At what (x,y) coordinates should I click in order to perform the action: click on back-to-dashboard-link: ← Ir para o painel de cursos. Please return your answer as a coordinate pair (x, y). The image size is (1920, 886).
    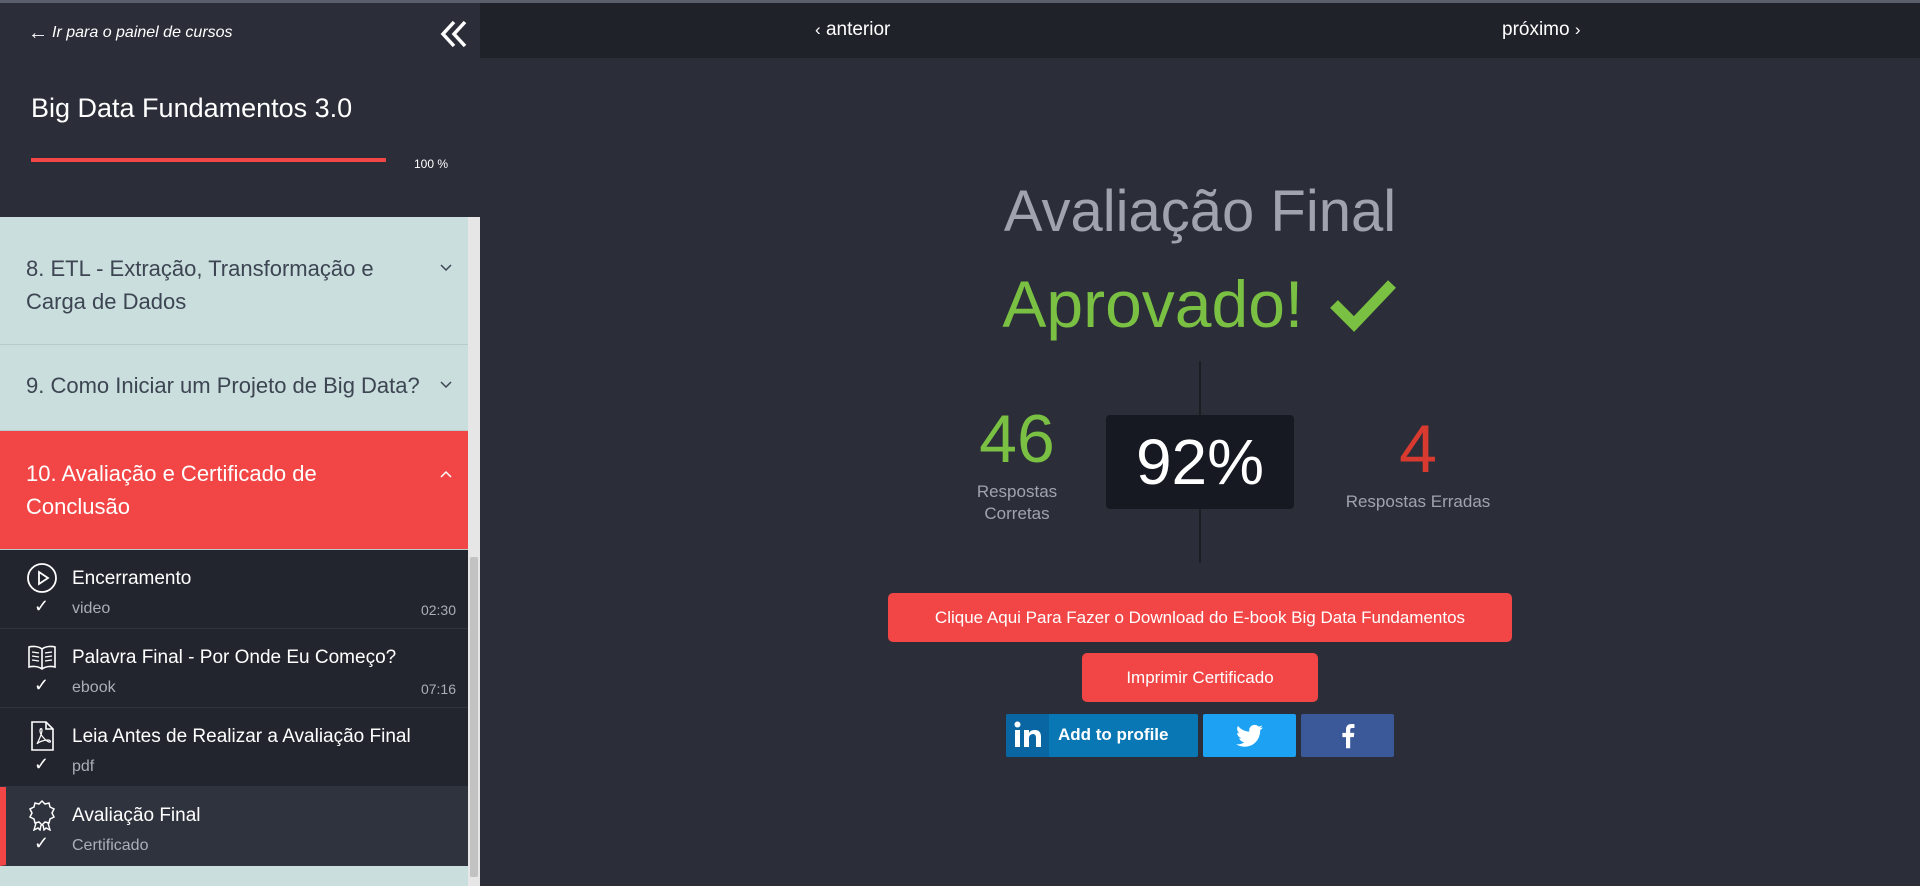
    Looking at the image, I should click on (130, 33).